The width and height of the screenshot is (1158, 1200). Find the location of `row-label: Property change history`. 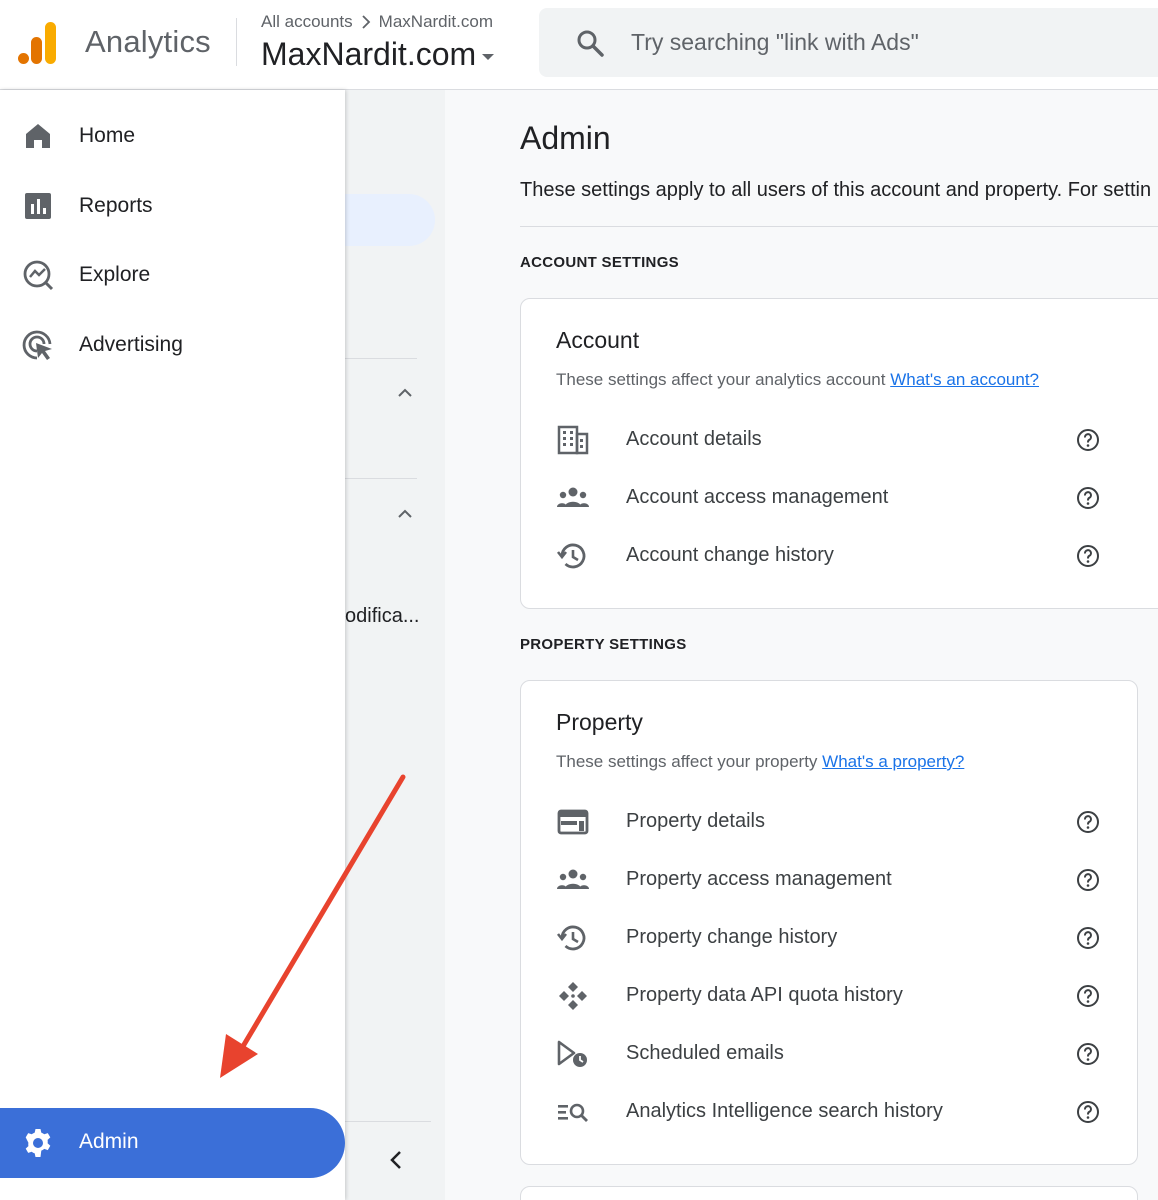

row-label: Property change history is located at coordinates (732, 937).